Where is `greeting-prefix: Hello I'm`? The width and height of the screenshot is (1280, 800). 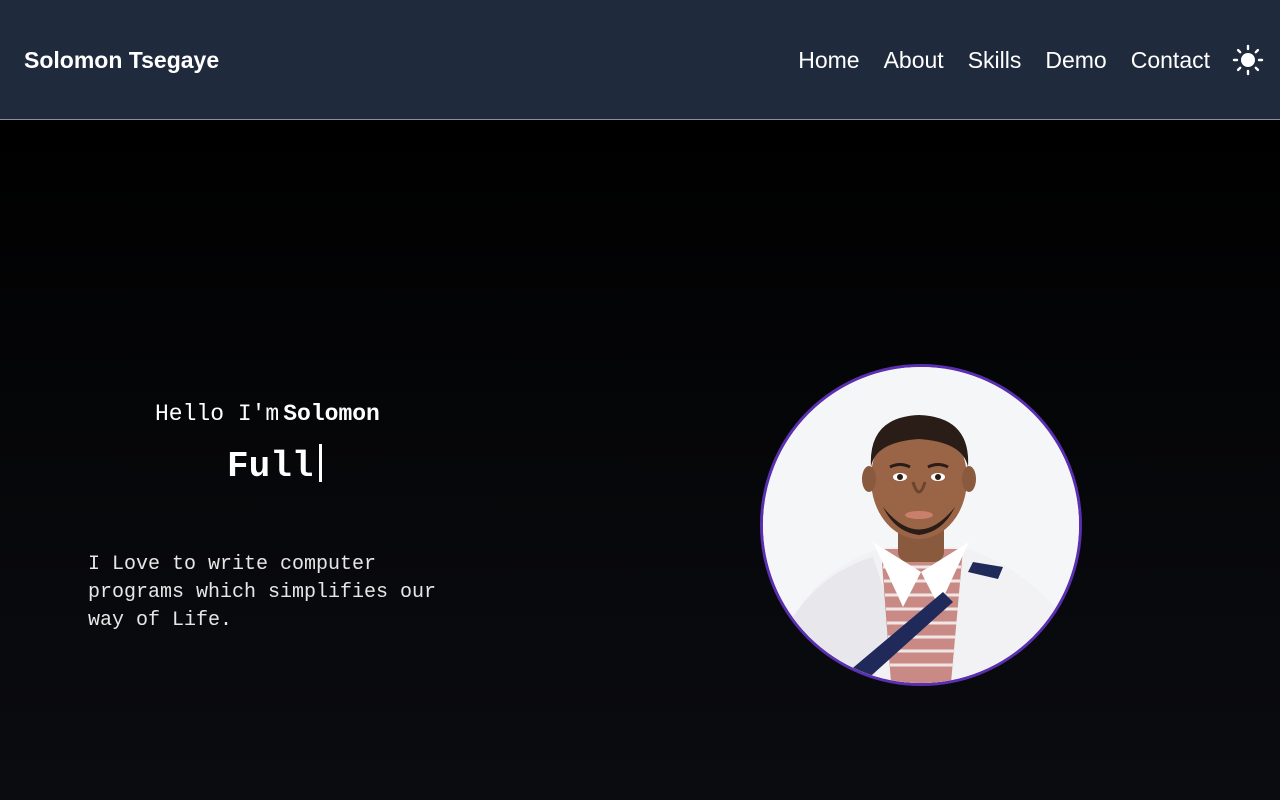
greeting-prefix: Hello I'm is located at coordinates (217, 414).